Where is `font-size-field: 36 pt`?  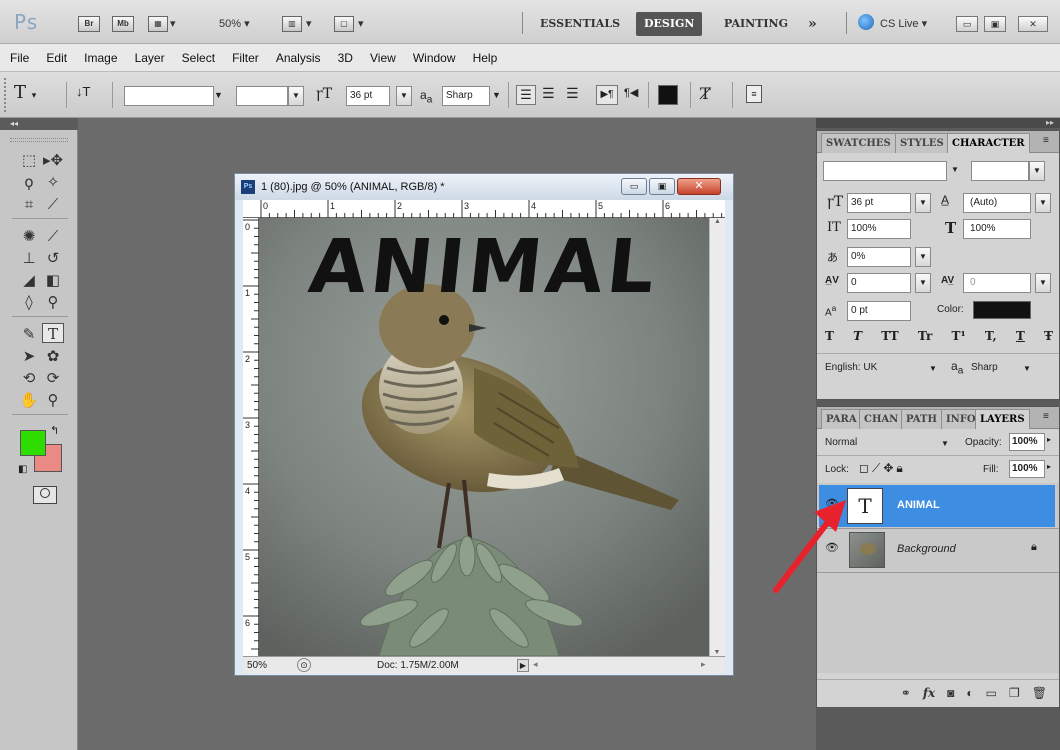
font-size-field: 36 pt is located at coordinates (368, 96).